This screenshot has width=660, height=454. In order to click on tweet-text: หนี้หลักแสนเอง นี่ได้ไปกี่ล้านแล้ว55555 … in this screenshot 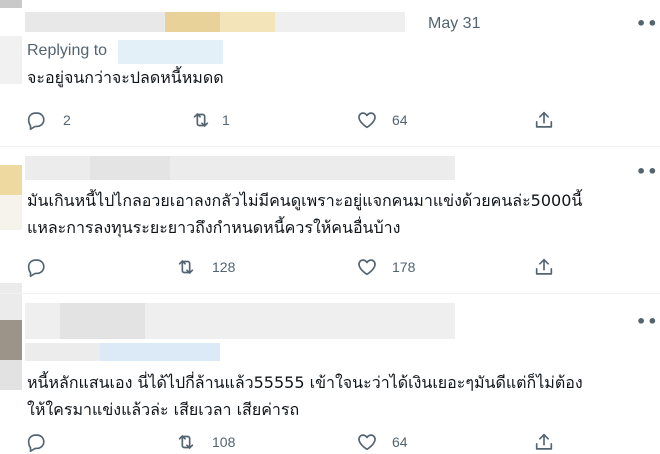, I will do `click(305, 396)`.